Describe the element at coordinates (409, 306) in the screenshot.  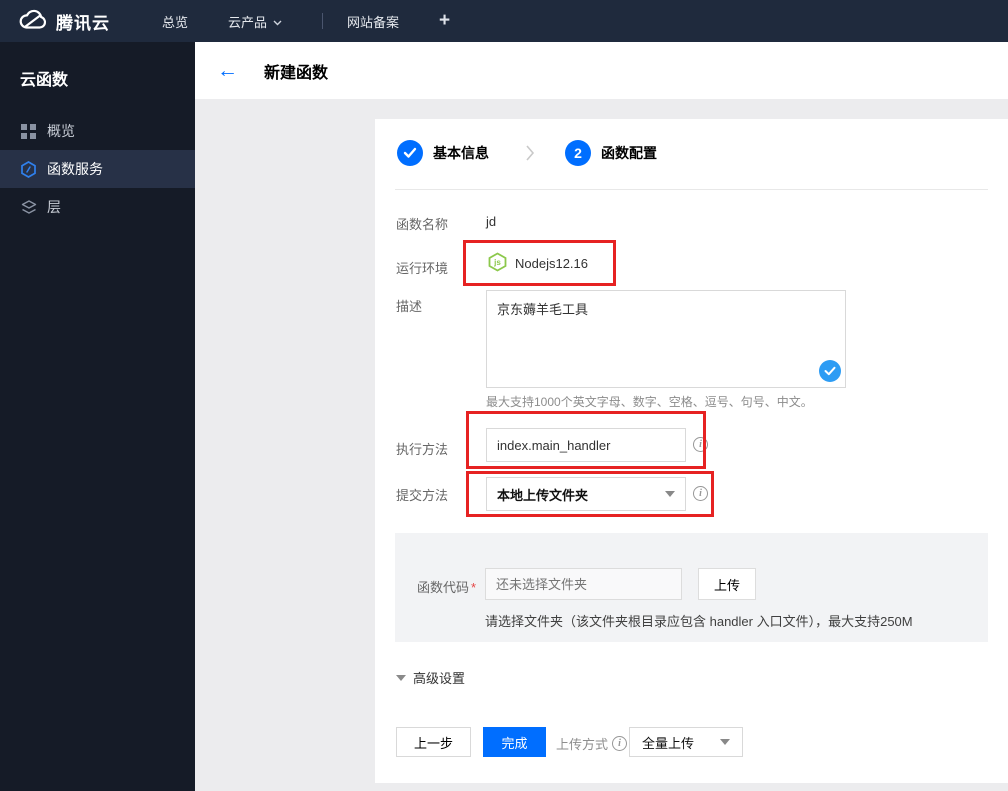
I see `description-label: 描述` at that location.